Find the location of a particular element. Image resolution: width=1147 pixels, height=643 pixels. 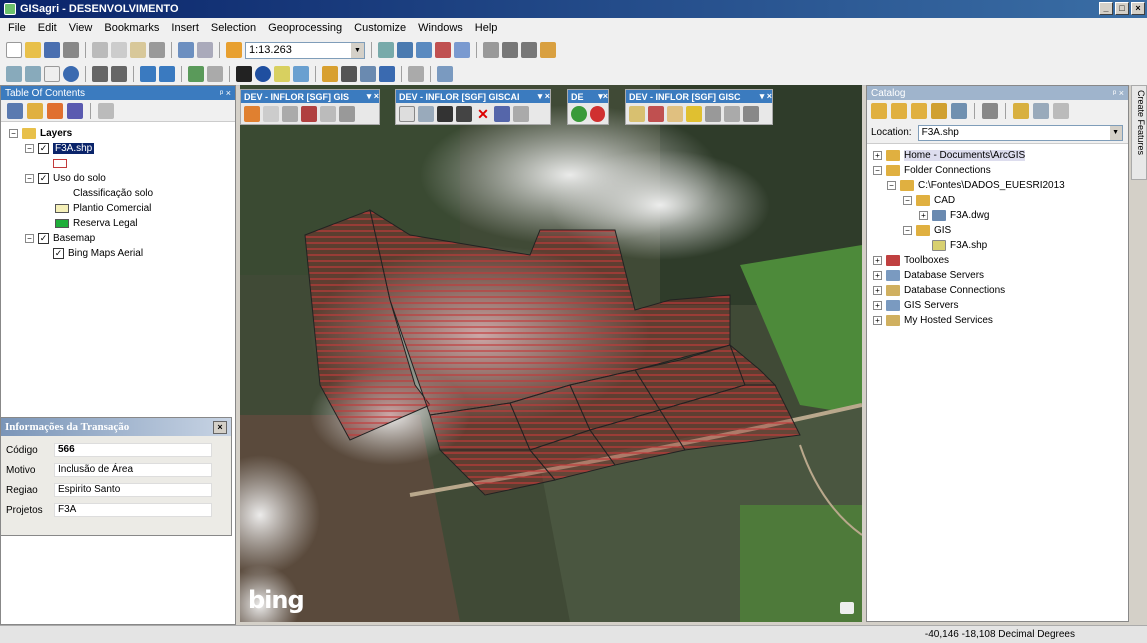

menu-bookmarks: Bookmarks is located at coordinates (131, 28).